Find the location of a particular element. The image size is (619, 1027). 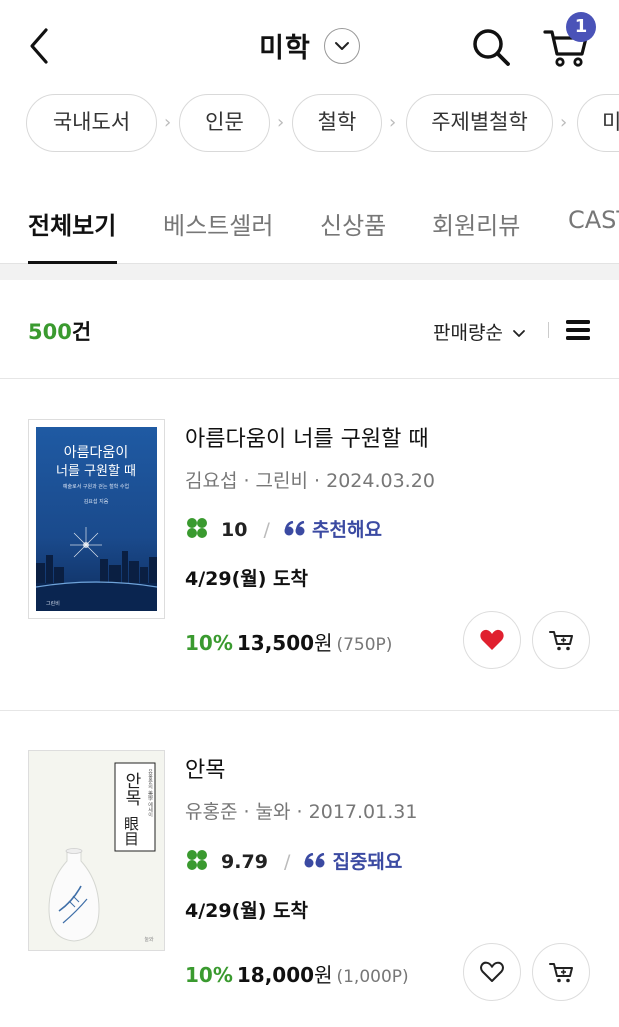

sale-price: 18,000 is located at coordinates (275, 975).